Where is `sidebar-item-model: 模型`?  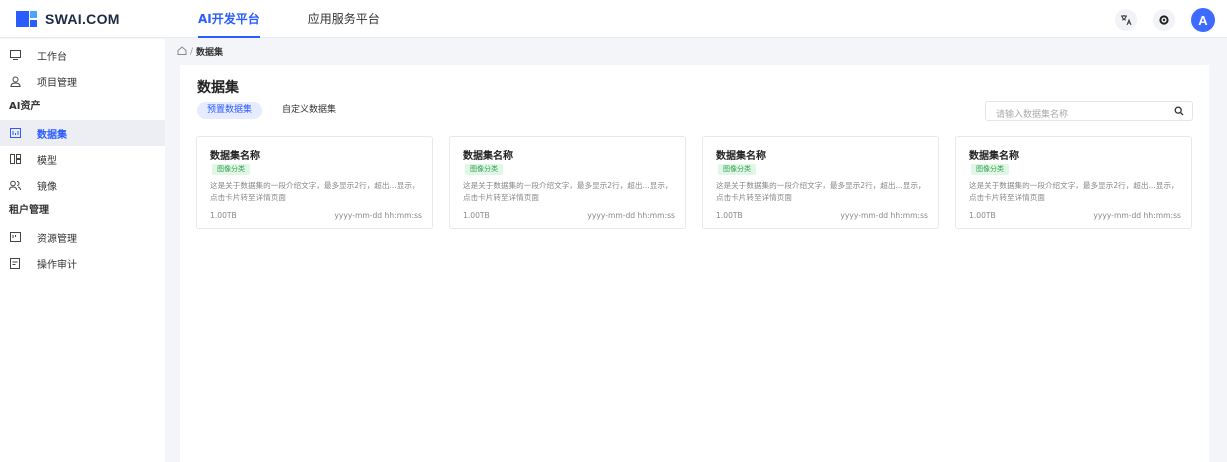 sidebar-item-model: 模型 is located at coordinates (82, 159).